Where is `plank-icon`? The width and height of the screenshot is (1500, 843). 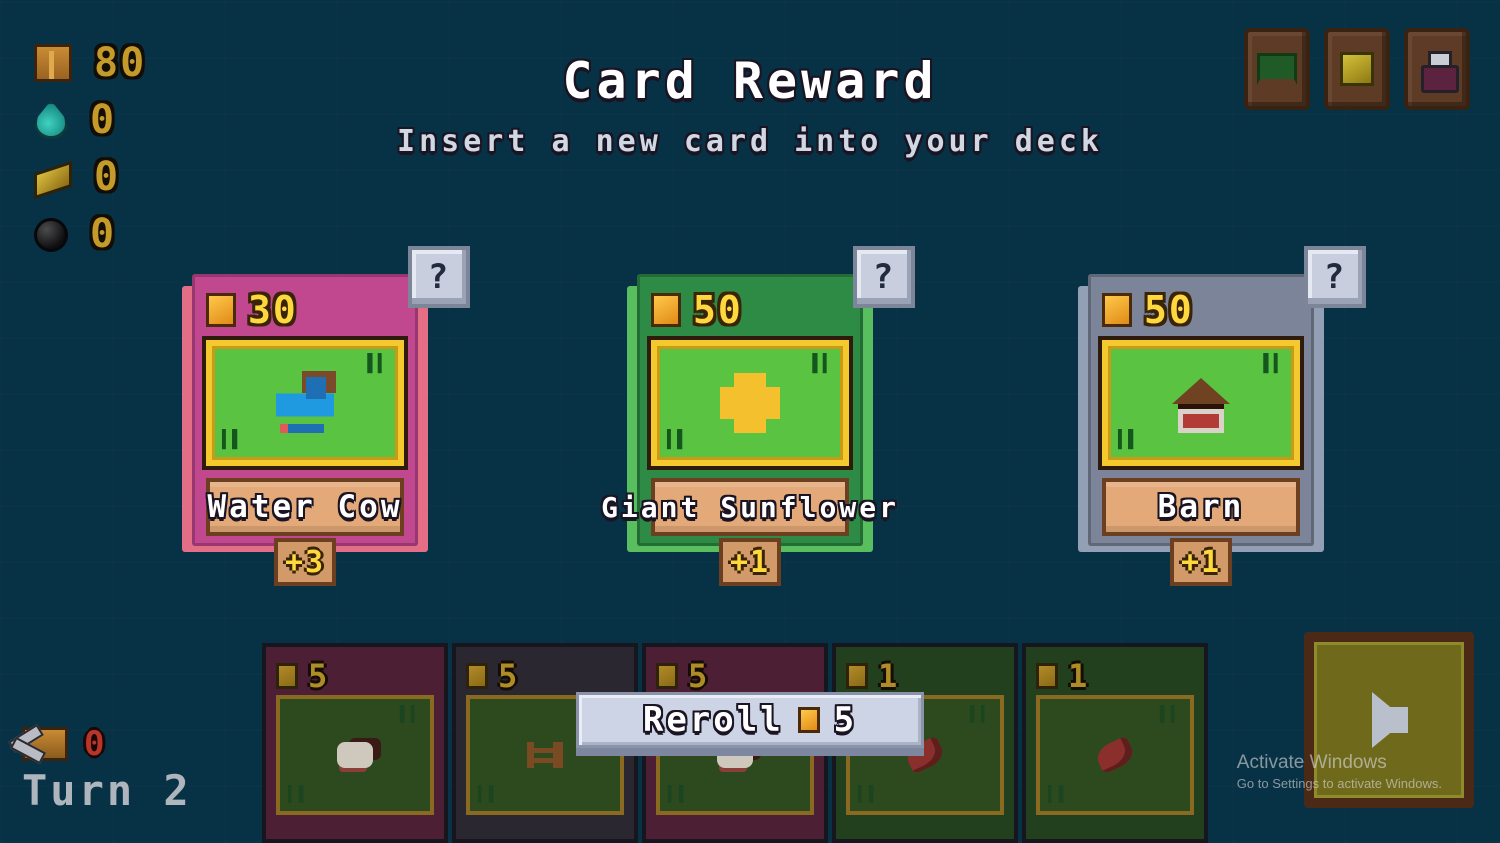
plank-icon is located at coordinates (53, 179).